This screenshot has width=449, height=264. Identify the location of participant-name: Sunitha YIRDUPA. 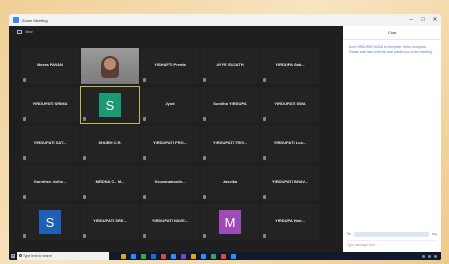
(230, 103).